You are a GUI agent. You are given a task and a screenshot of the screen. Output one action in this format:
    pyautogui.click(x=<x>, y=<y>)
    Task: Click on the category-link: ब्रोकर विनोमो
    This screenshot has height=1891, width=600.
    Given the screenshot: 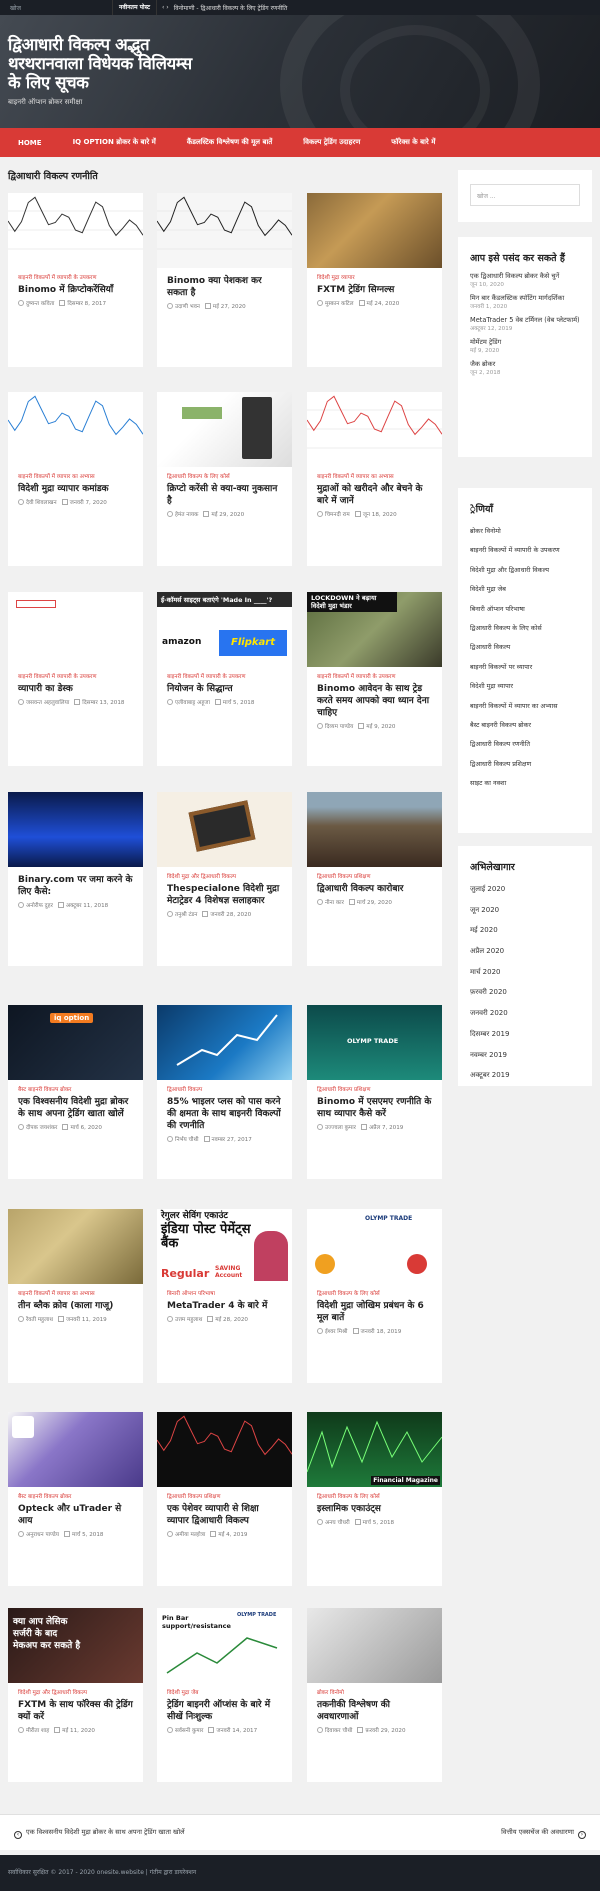 What is the action you would take?
    pyautogui.click(x=525, y=531)
    